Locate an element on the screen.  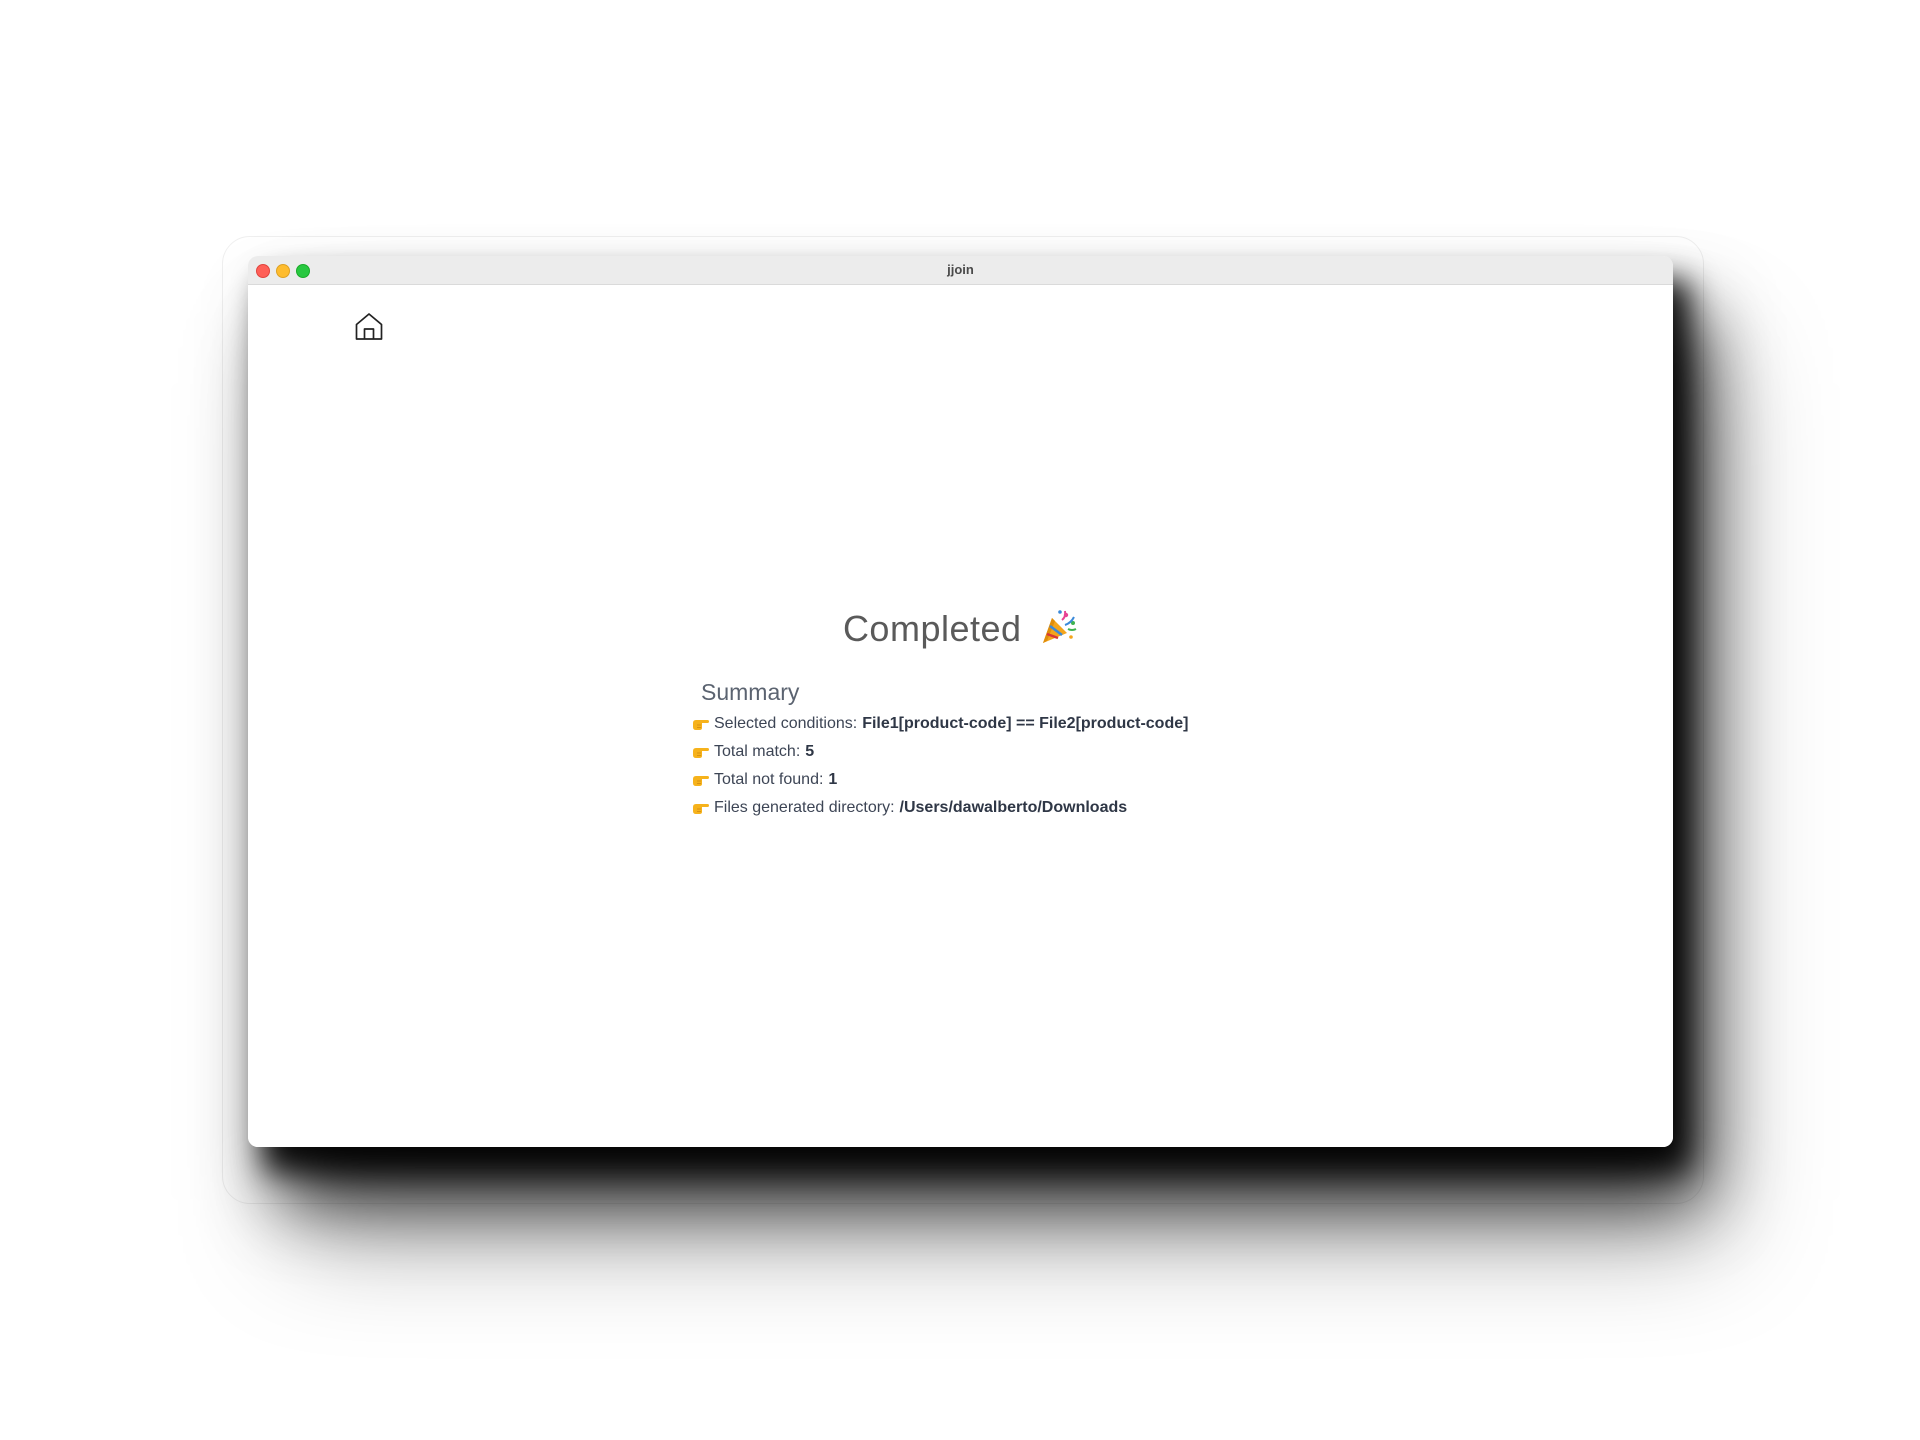
summary-row-label: Selected conditions: is located at coordinates (786, 723).